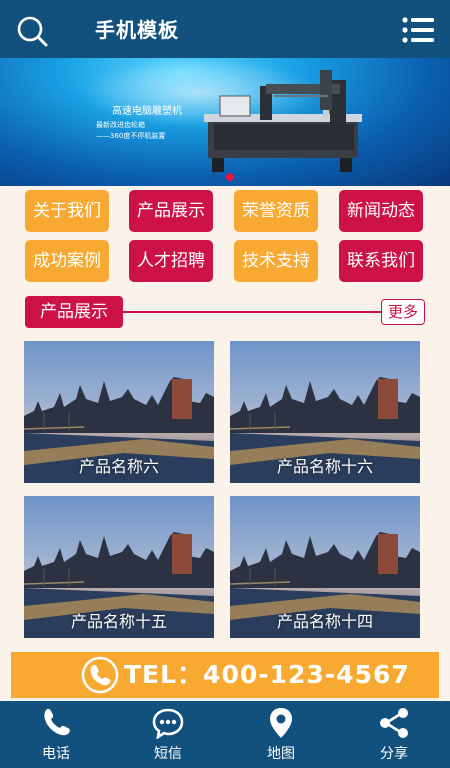 This screenshot has height=768, width=450. Describe the element at coordinates (131, 136) in the screenshot. I see `banner-subline-2: ——360度不停机装置` at that location.